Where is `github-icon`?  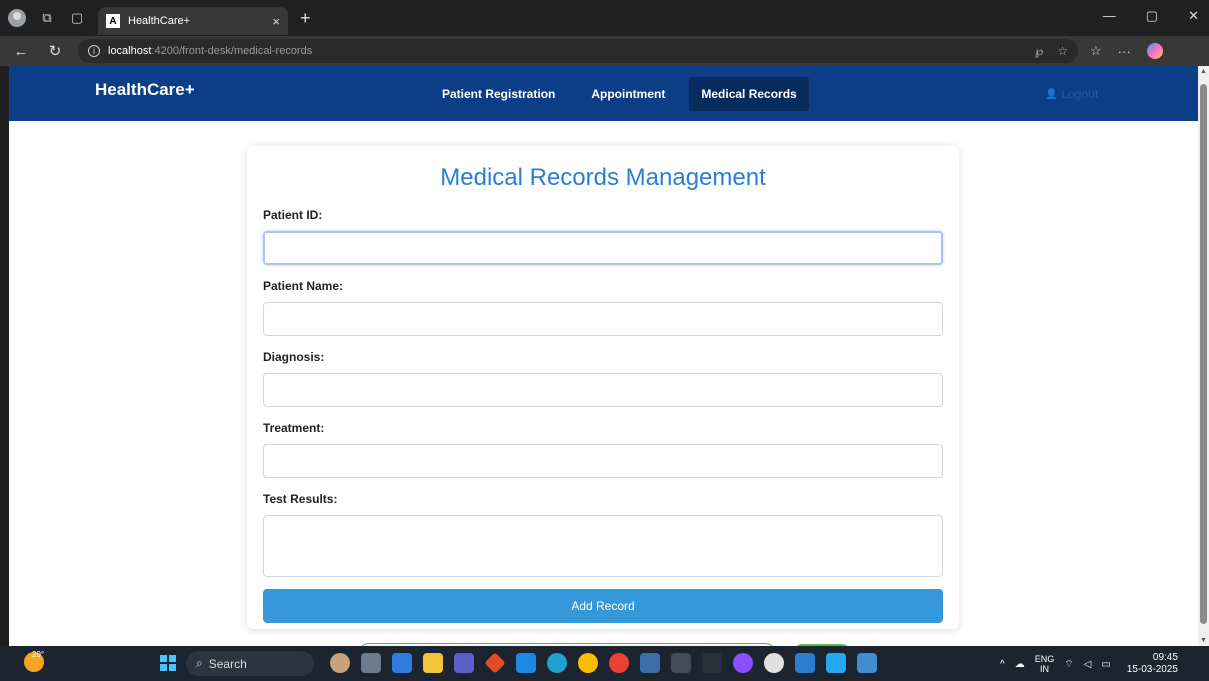
github-icon is located at coordinates (743, 663).